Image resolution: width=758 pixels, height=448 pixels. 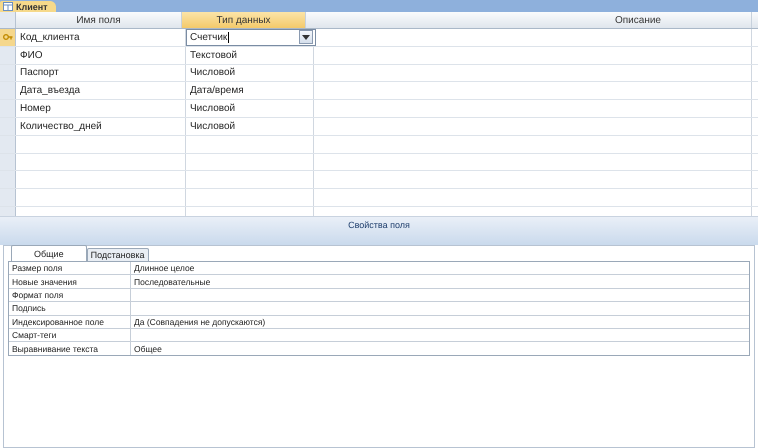 I want to click on table-cell: Количество_дней, so click(x=101, y=126).